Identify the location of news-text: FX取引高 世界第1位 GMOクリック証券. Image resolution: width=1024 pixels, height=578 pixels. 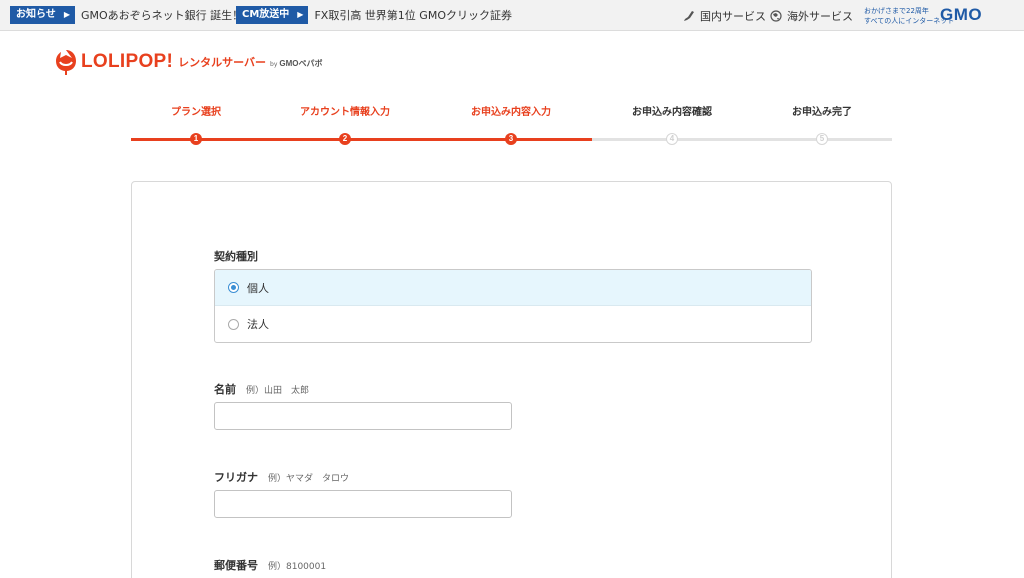
(413, 15).